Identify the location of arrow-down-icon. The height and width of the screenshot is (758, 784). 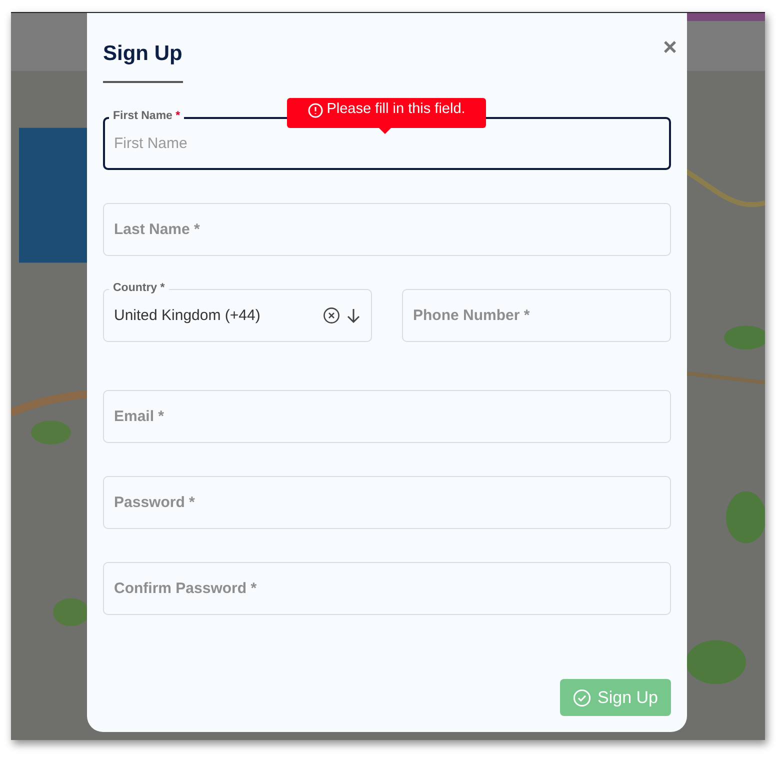
(353, 315).